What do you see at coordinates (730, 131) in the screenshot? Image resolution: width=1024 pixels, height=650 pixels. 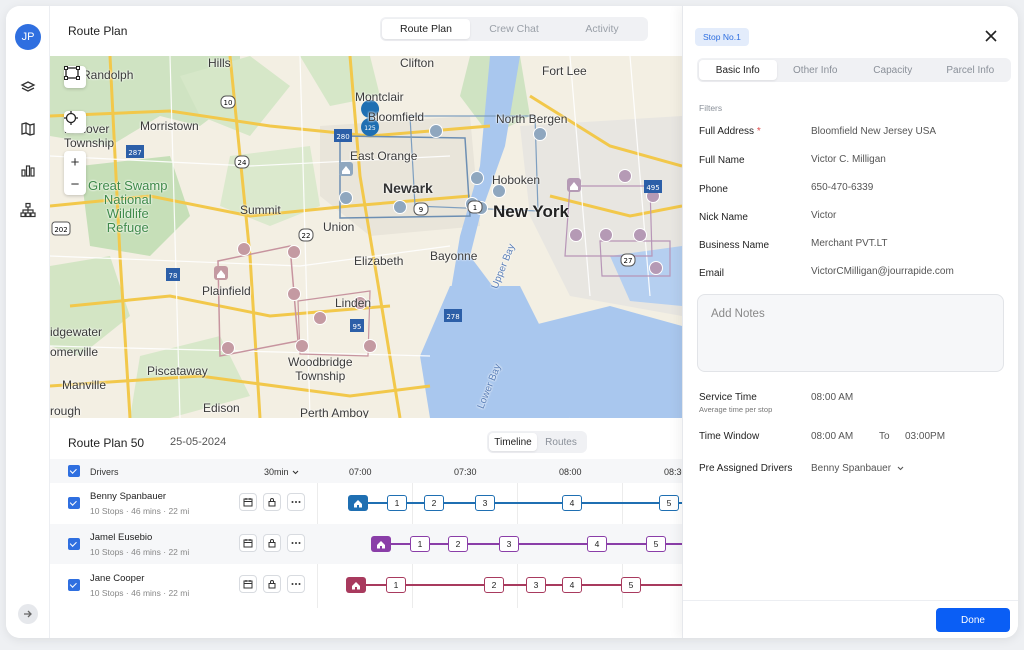 I see `full-address-label: Full Address *` at bounding box center [730, 131].